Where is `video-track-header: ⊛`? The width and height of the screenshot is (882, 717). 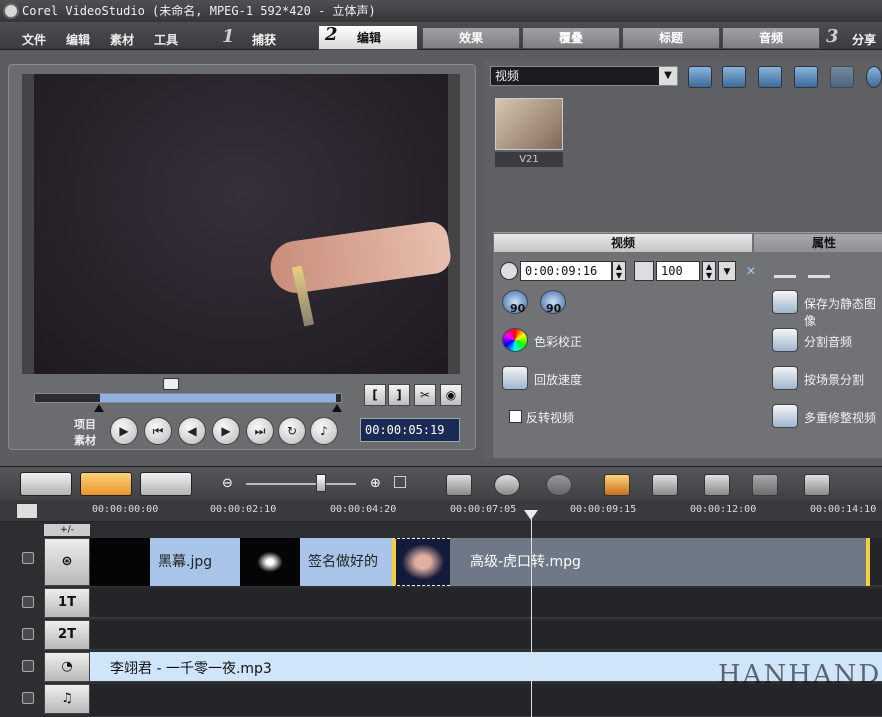
video-track-header: ⊛ is located at coordinates (67, 562).